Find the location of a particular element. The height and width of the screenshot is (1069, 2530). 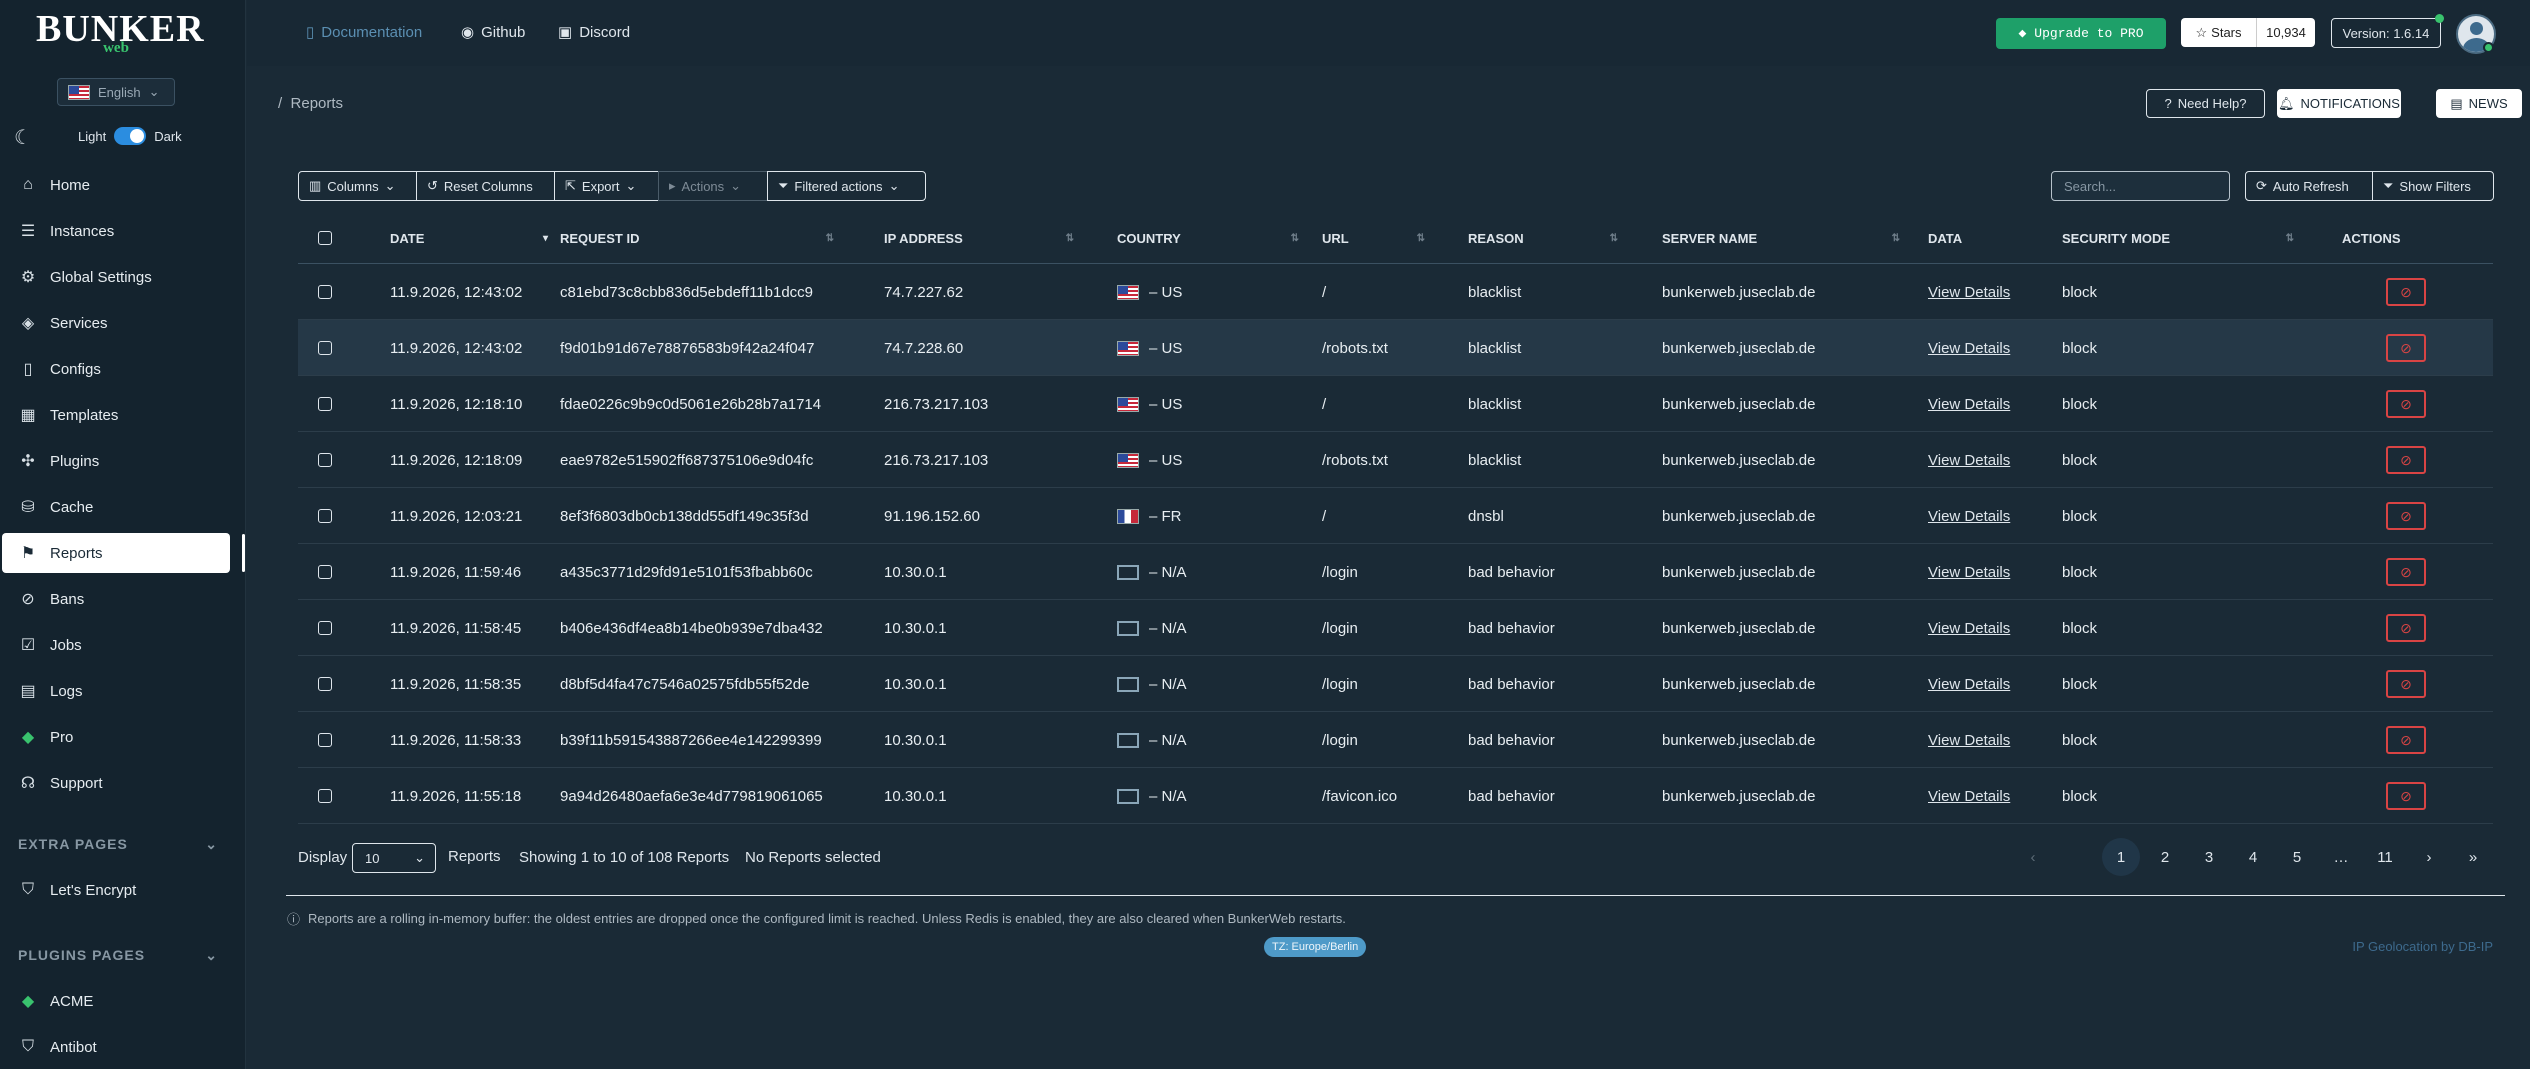

sidebar-item-templates: ▦ Templates is located at coordinates (116, 415).